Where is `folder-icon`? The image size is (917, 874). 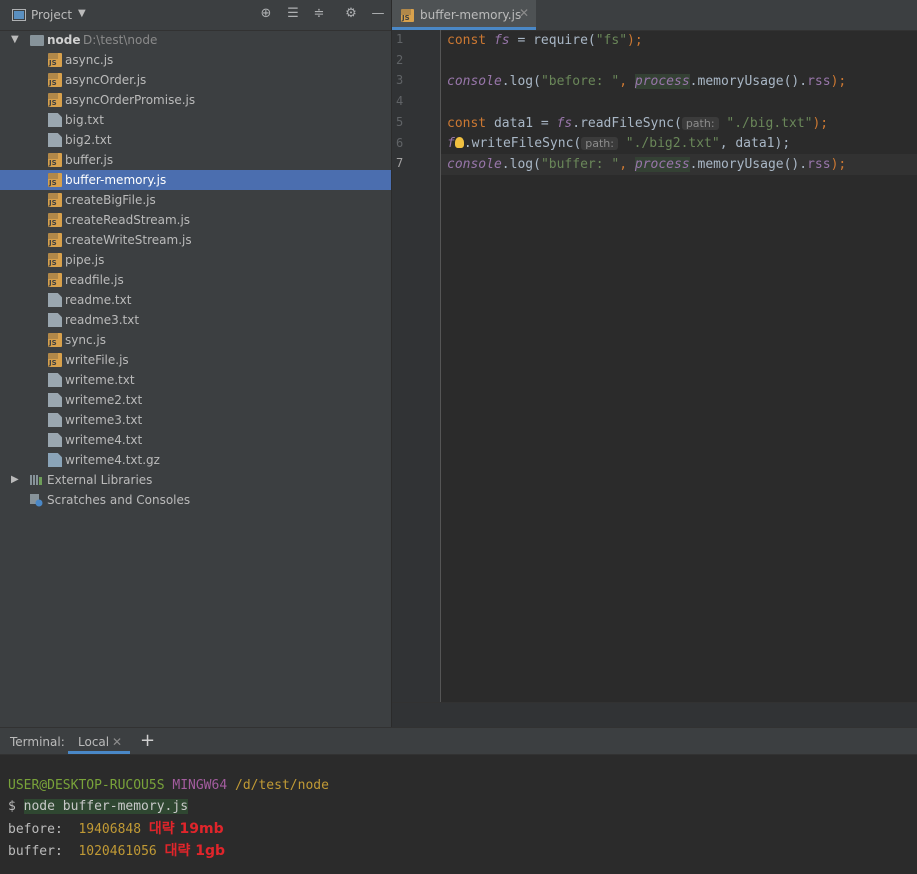
folder-icon is located at coordinates (37, 40).